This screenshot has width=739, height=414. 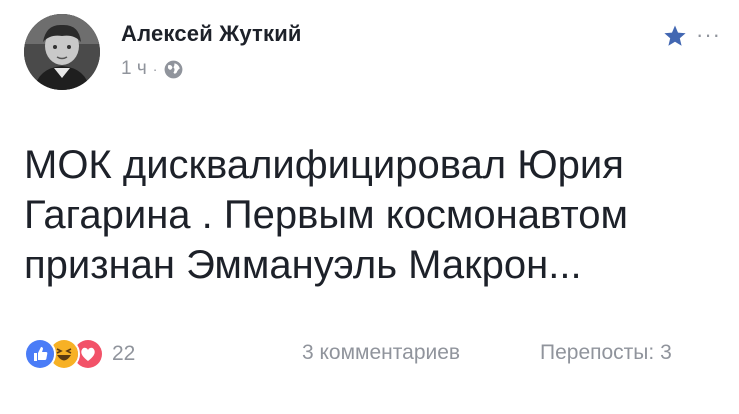 What do you see at coordinates (40, 354) in the screenshot?
I see `like-icon` at bounding box center [40, 354].